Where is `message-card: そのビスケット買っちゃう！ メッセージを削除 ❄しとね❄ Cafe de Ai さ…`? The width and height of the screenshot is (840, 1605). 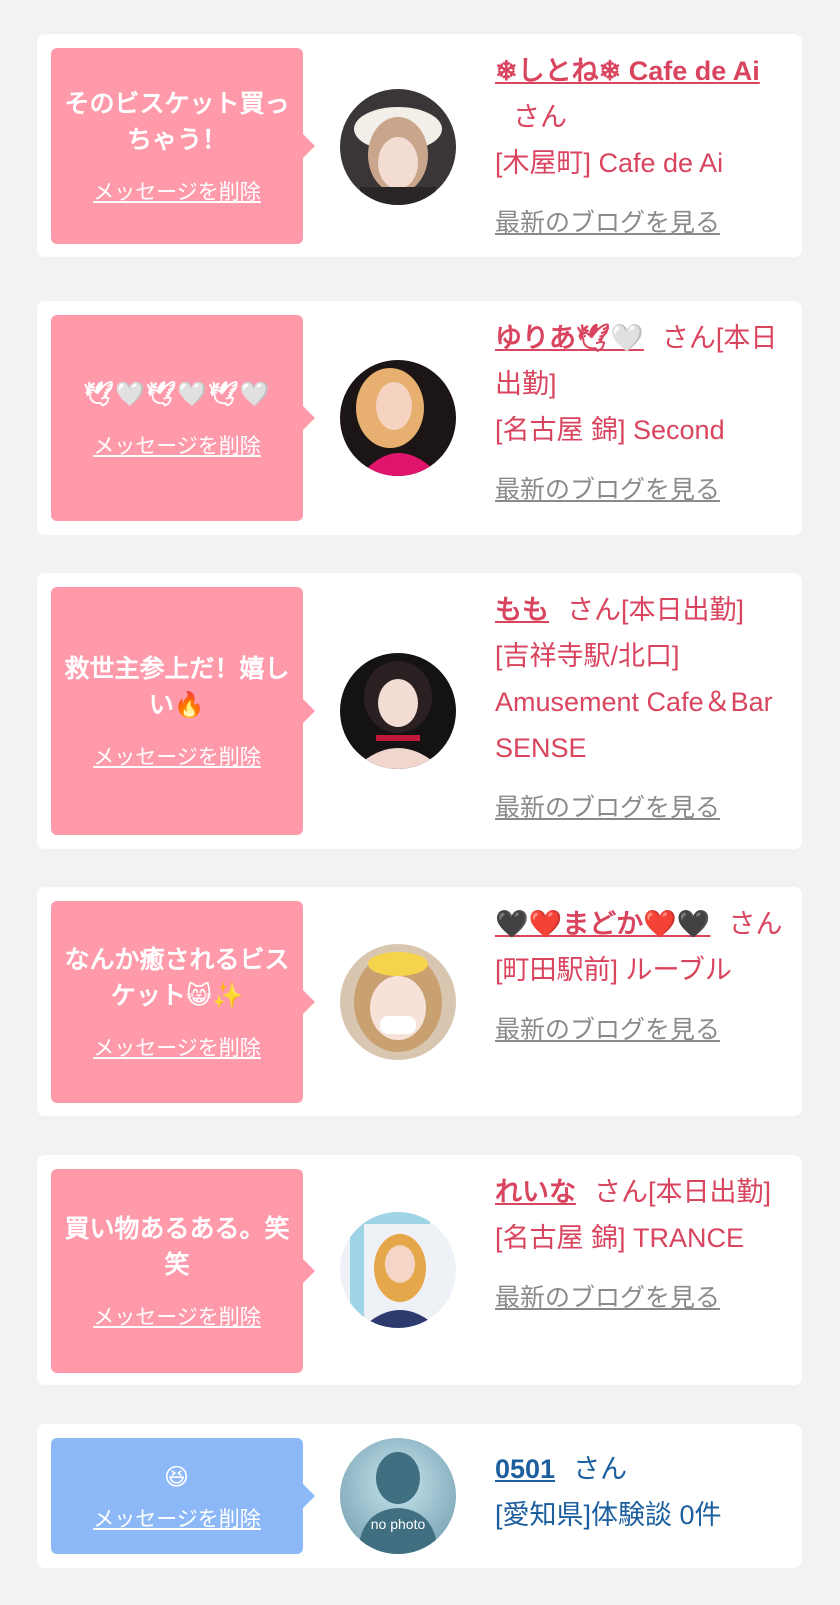 message-card: そのビスケット買っちゃう！ メッセージを削除 ❄しとね❄ Cafe de Ai さ… is located at coordinates (419, 145).